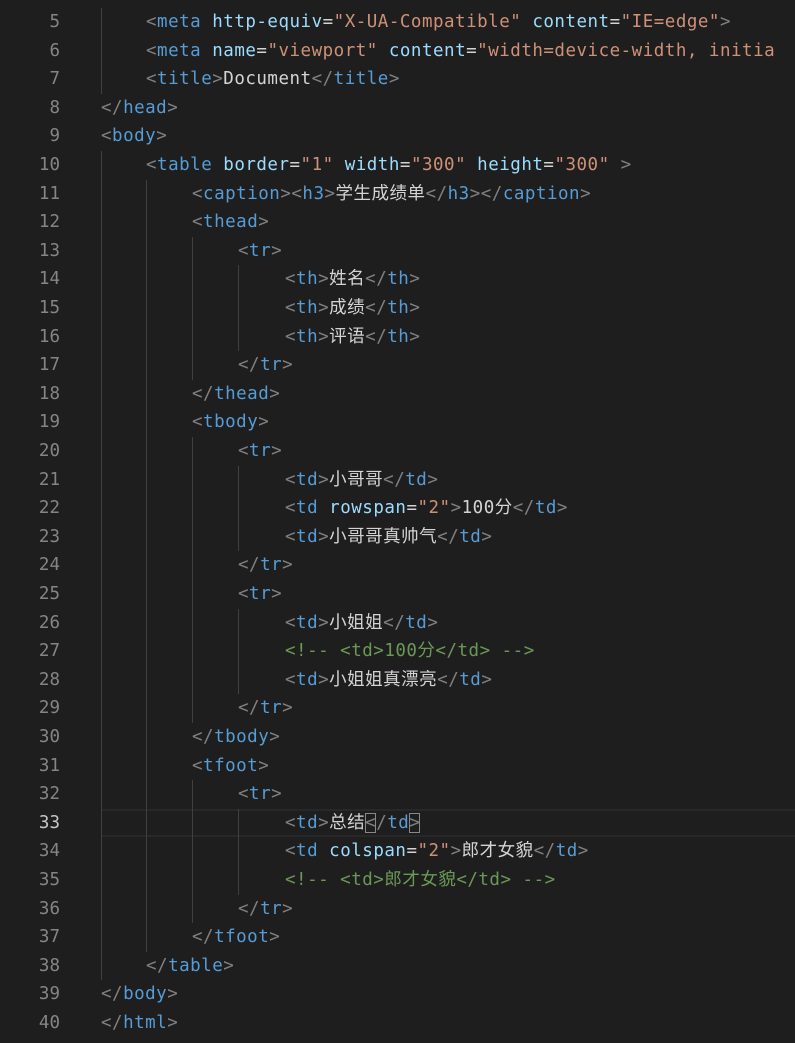  I want to click on code-line: 37 </tfoot>, so click(397, 937).